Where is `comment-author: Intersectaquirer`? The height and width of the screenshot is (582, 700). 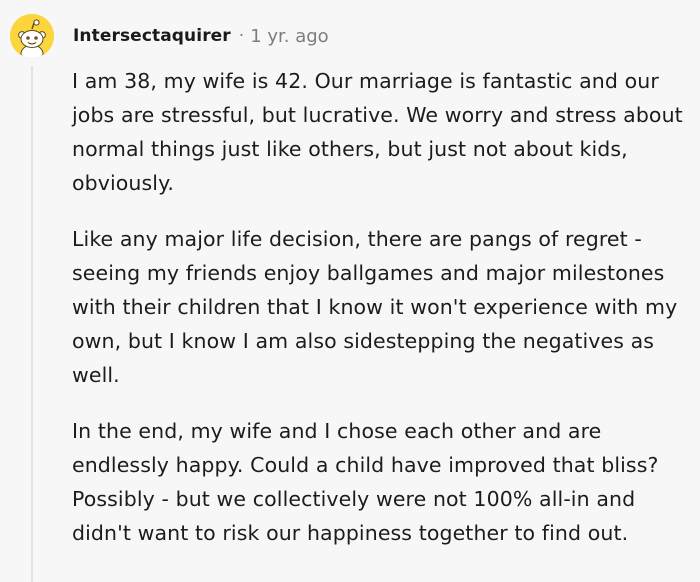 comment-author: Intersectaquirer is located at coordinates (152, 36).